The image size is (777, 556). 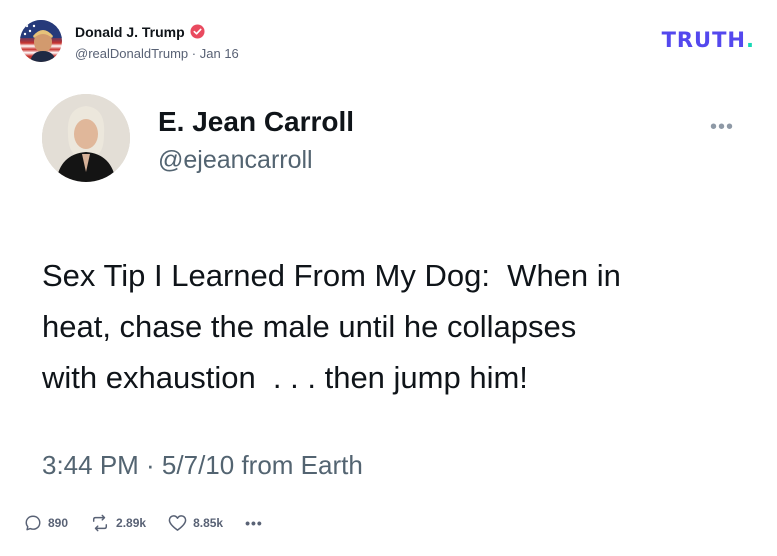 I want to click on retruth-icon, so click(x=100, y=523).